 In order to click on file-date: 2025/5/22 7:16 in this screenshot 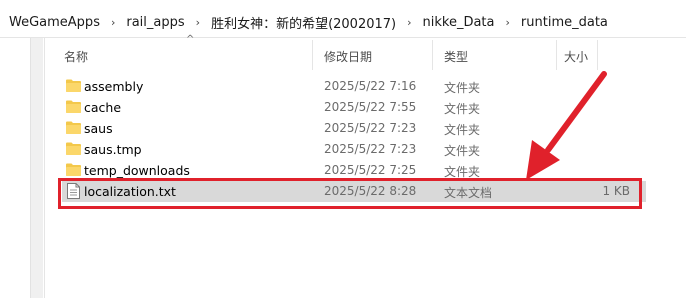, I will do `click(370, 86)`.